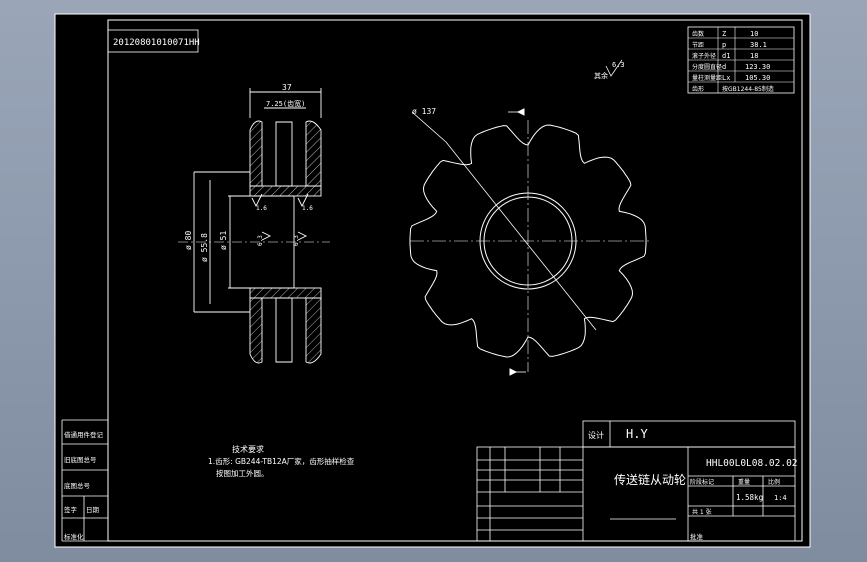 This screenshot has height=562, width=867. I want to click on param-symbol-3: d, so click(724, 67).